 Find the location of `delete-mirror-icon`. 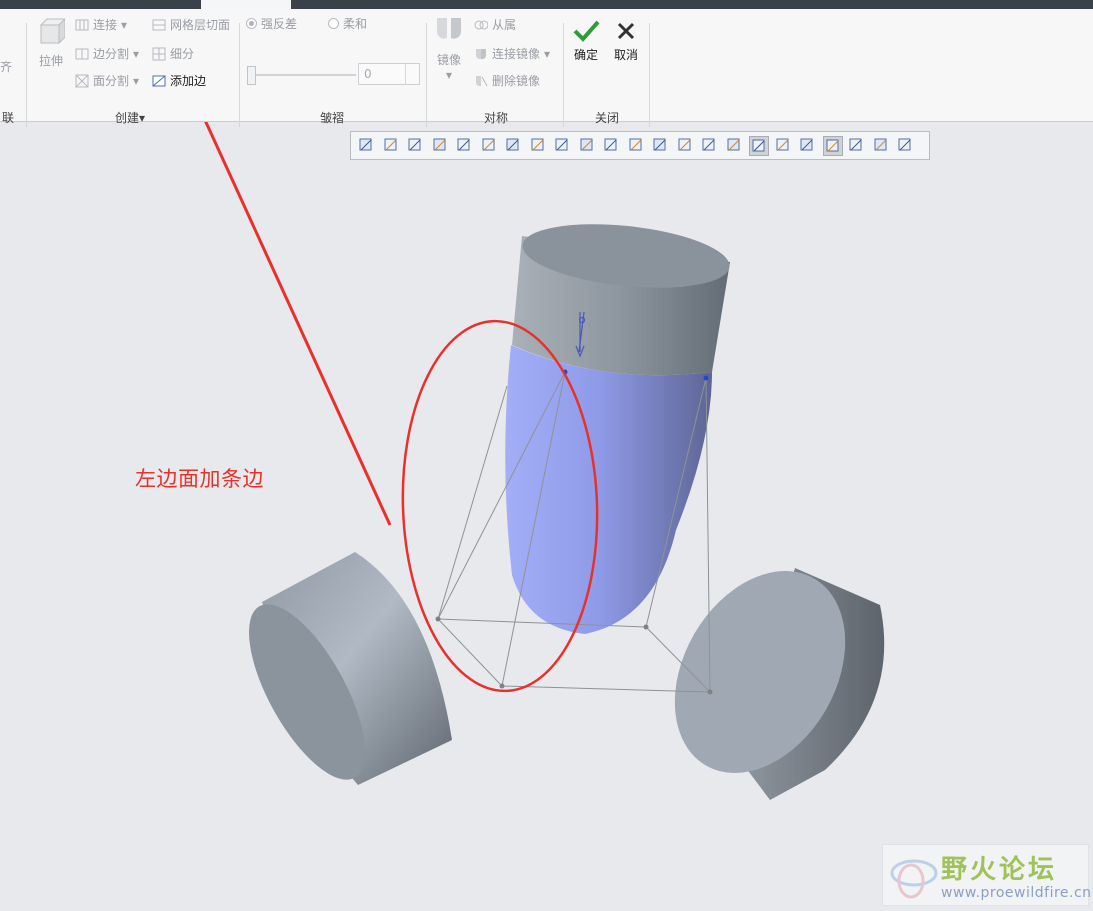

delete-mirror-icon is located at coordinates (482, 80).